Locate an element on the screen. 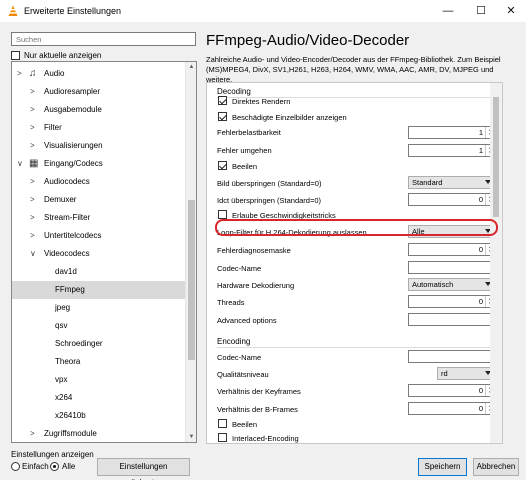  dropdown-value: Standard is located at coordinates (427, 182).